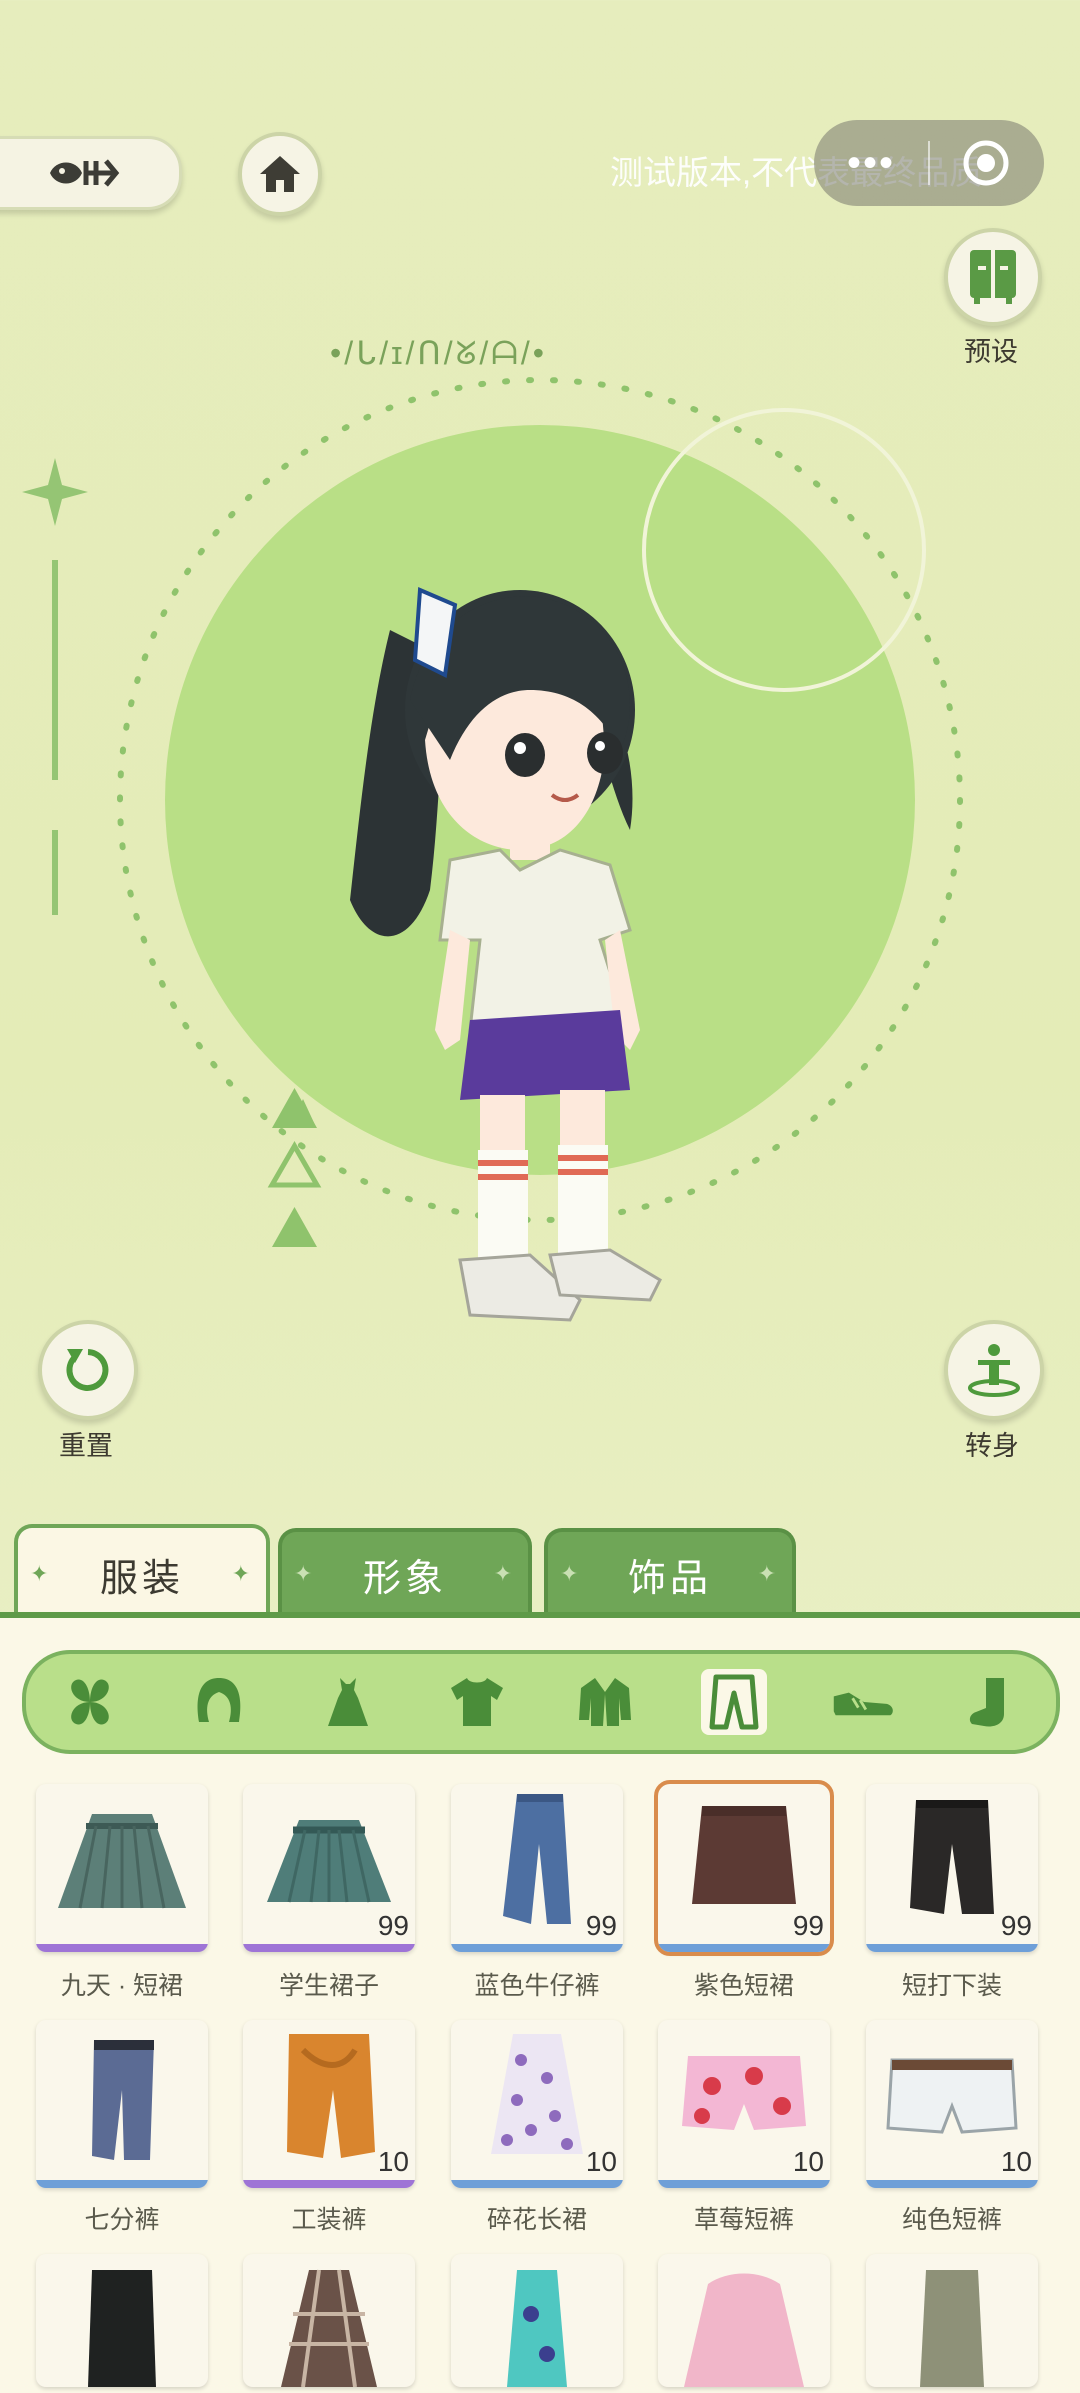  I want to click on close-miniprogram-button, so click(986, 163).